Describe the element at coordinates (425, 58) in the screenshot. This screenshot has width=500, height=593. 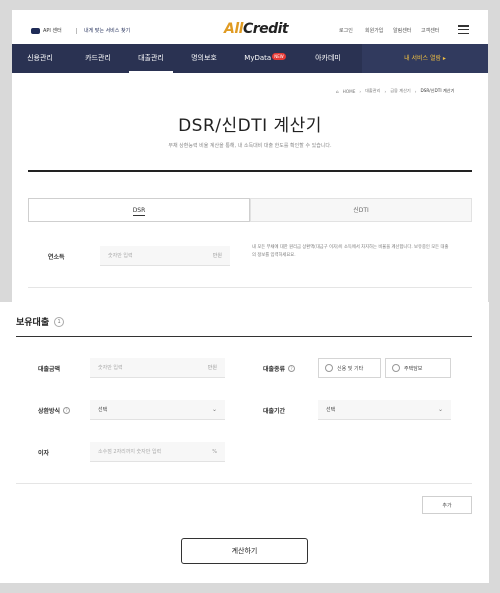
I see `my-service-button: 내 서비스 열람 ▸` at that location.